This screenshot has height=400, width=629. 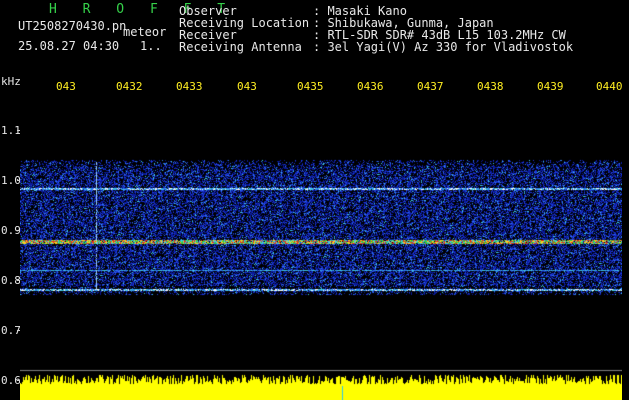 I want to click on time-tick-label: 0433, so click(x=189, y=86).